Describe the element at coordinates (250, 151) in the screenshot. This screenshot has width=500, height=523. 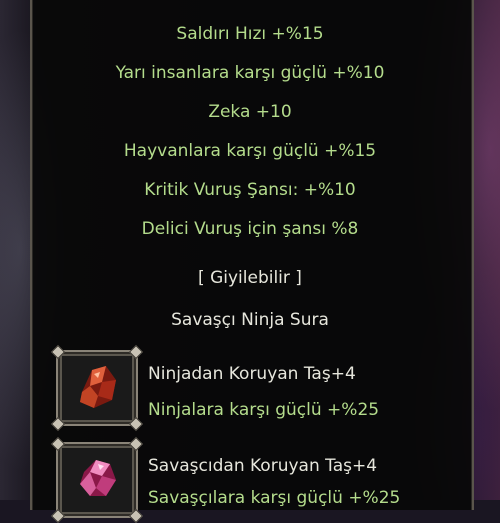
I see `stat-animals: Hayvanlara karşı güçlü +%15` at that location.